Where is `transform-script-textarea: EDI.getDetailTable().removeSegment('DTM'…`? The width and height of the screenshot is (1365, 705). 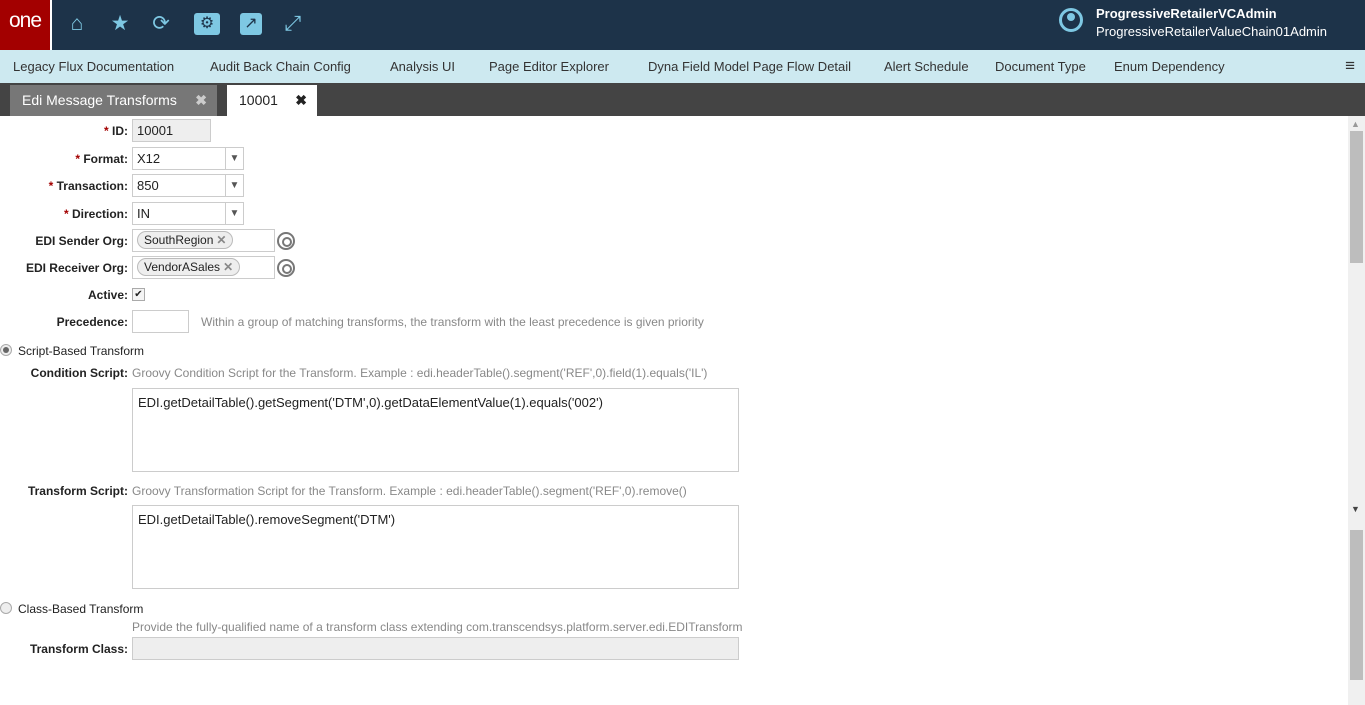
transform-script-textarea: EDI.getDetailTable().removeSegment('DTM'… is located at coordinates (435, 547).